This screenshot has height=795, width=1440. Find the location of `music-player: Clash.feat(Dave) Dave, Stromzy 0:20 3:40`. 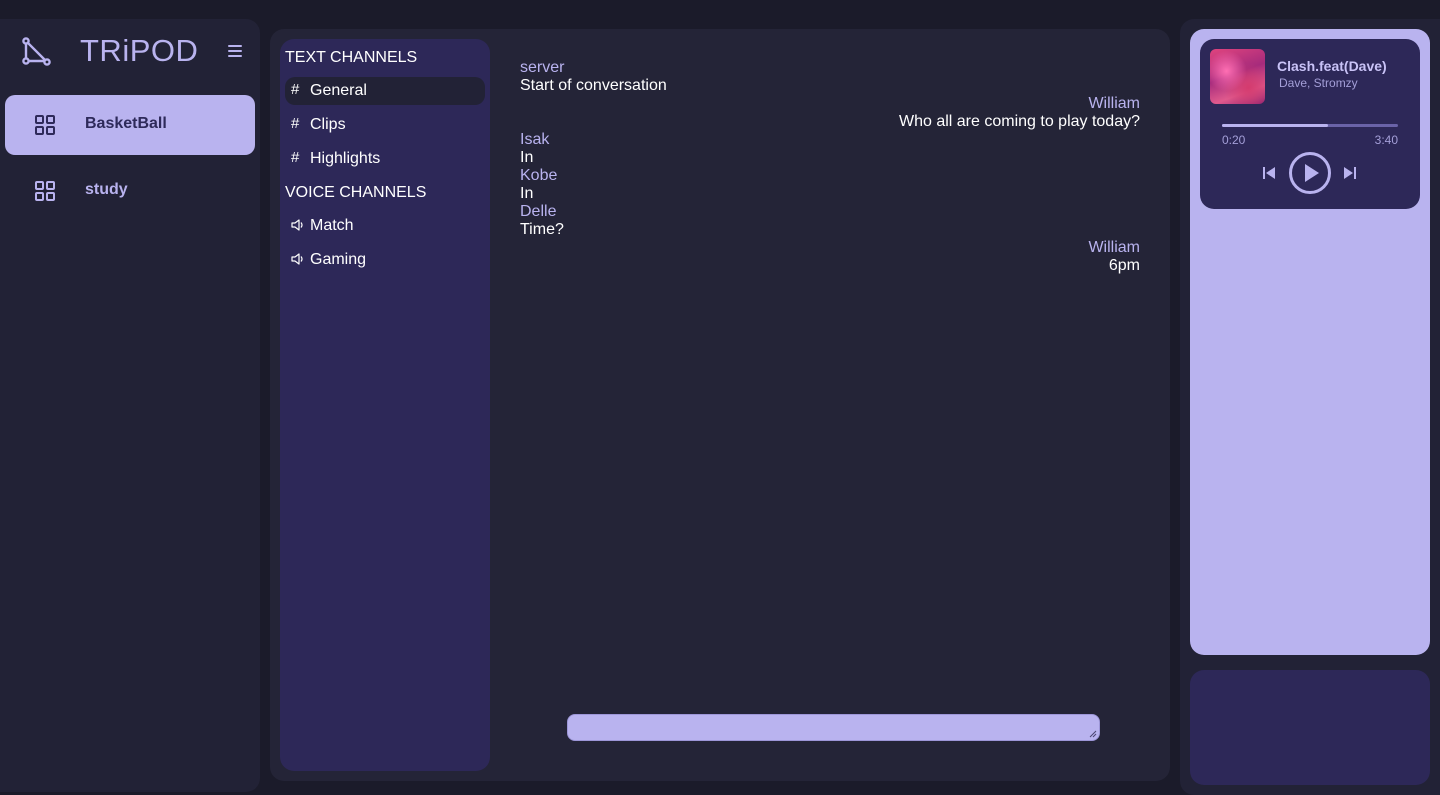

music-player: Clash.feat(Dave) Dave, Stromzy 0:20 3:40 is located at coordinates (1310, 124).